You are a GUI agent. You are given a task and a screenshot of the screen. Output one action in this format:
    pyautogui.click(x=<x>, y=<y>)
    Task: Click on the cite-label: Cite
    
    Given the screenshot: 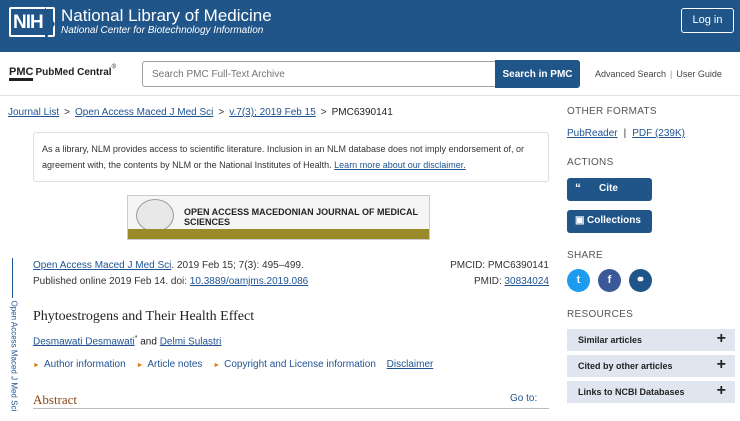 What is the action you would take?
    pyautogui.click(x=608, y=188)
    